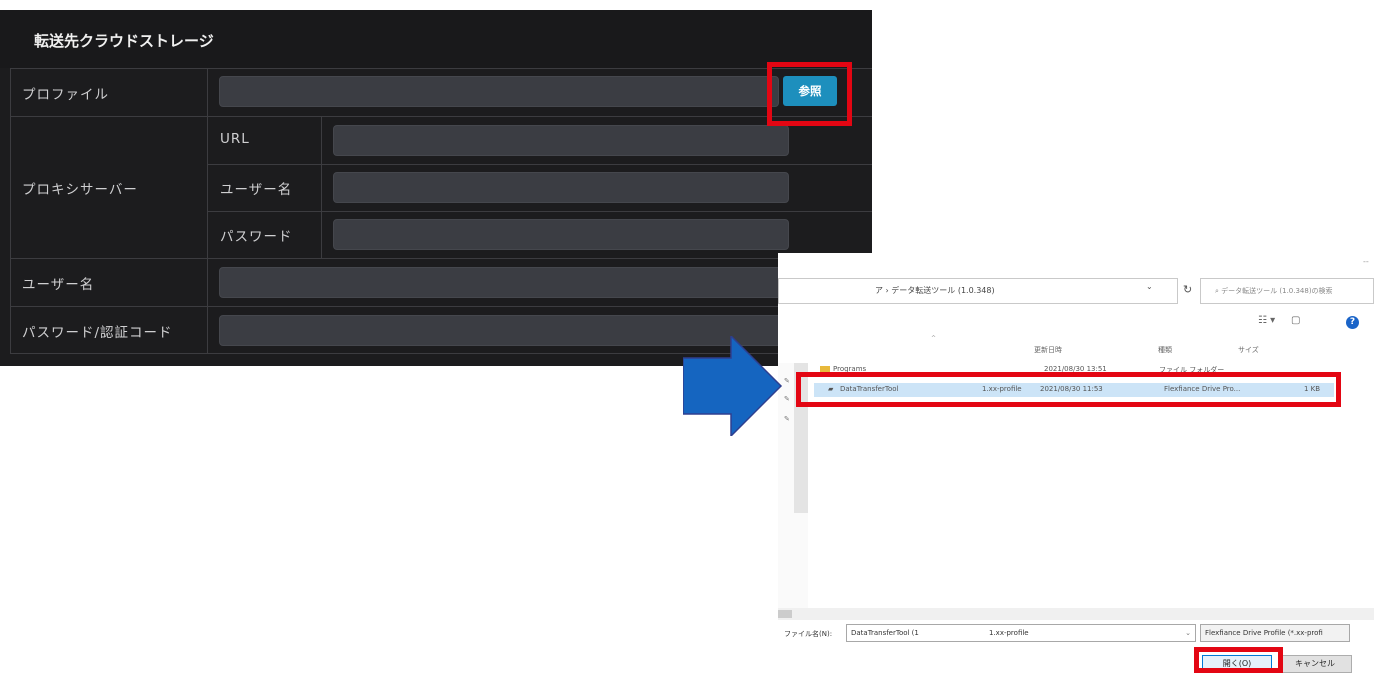 The image size is (1374, 673). Describe the element at coordinates (97, 333) in the screenshot. I see `password-label: パスワード/認証コード` at that location.